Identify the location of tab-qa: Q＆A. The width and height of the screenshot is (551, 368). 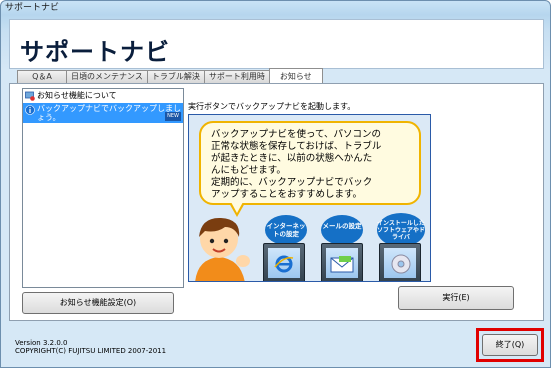
(42, 76).